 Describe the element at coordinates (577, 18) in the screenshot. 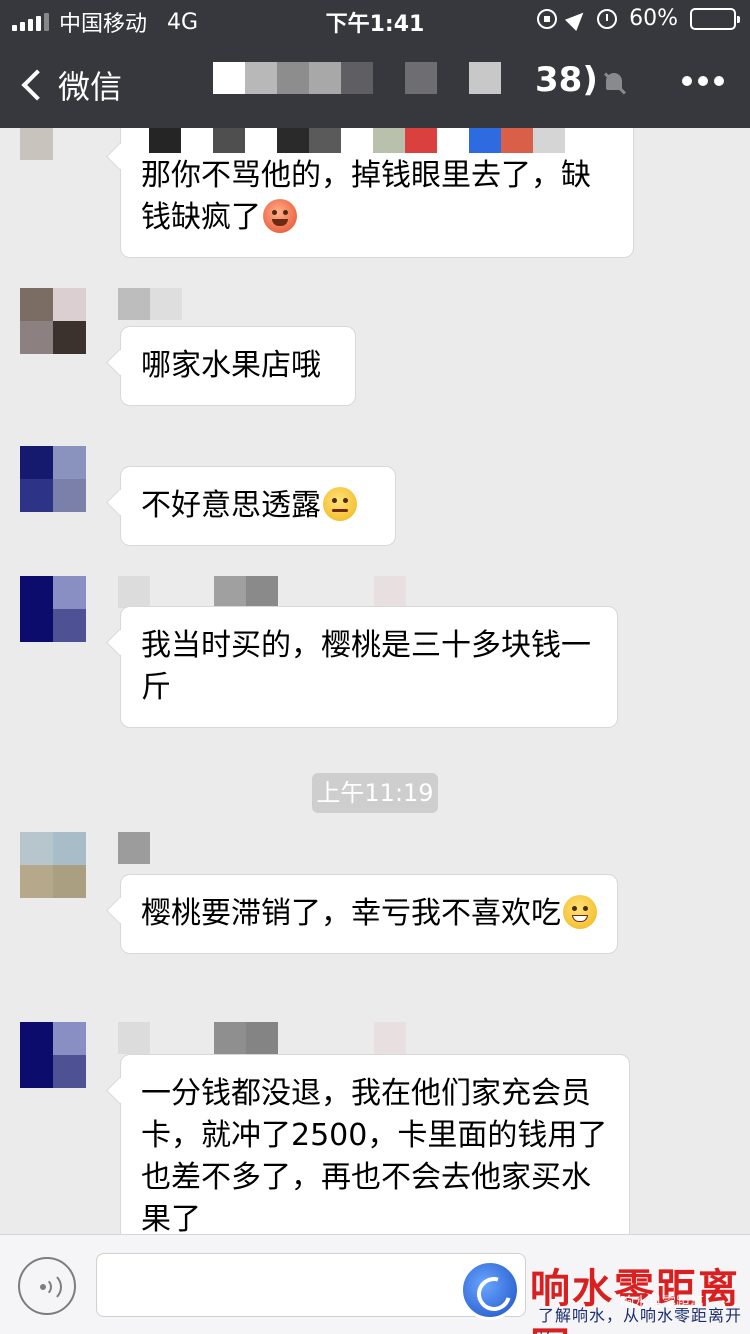

I see `location-icon` at that location.